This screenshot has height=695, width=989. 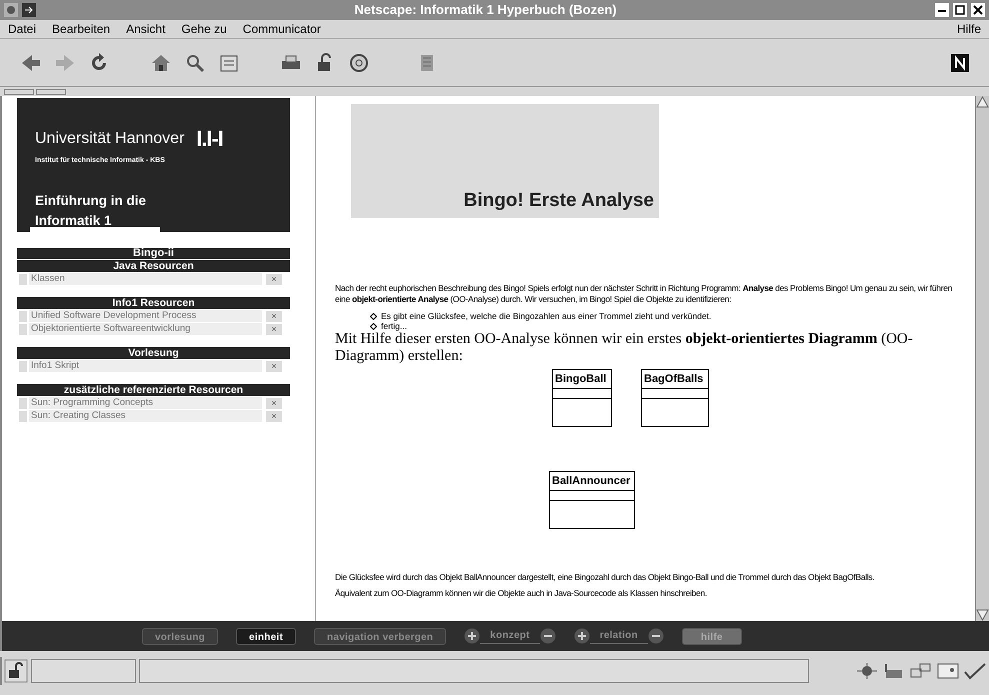 What do you see at coordinates (145, 279) in the screenshot?
I see `resource-link: Klassen` at bounding box center [145, 279].